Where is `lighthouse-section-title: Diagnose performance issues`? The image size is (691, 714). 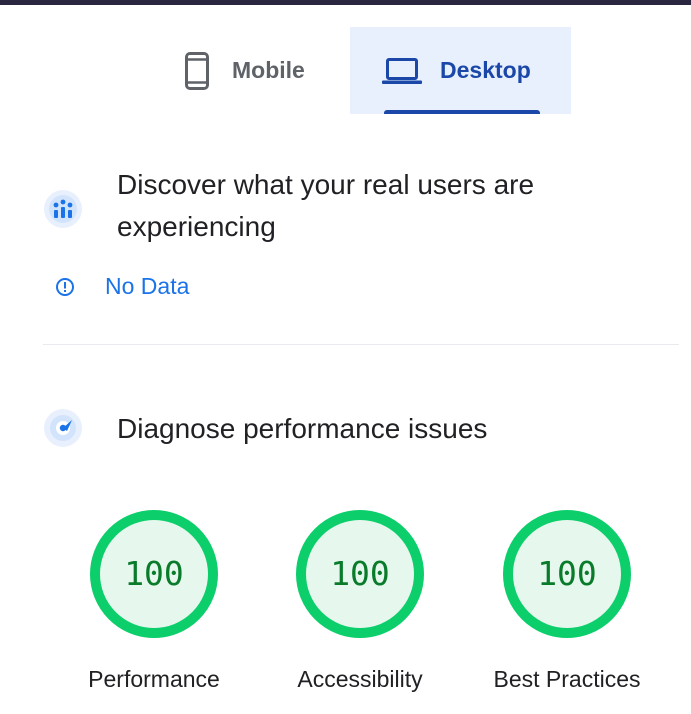 lighthouse-section-title: Diagnose performance issues is located at coordinates (302, 428).